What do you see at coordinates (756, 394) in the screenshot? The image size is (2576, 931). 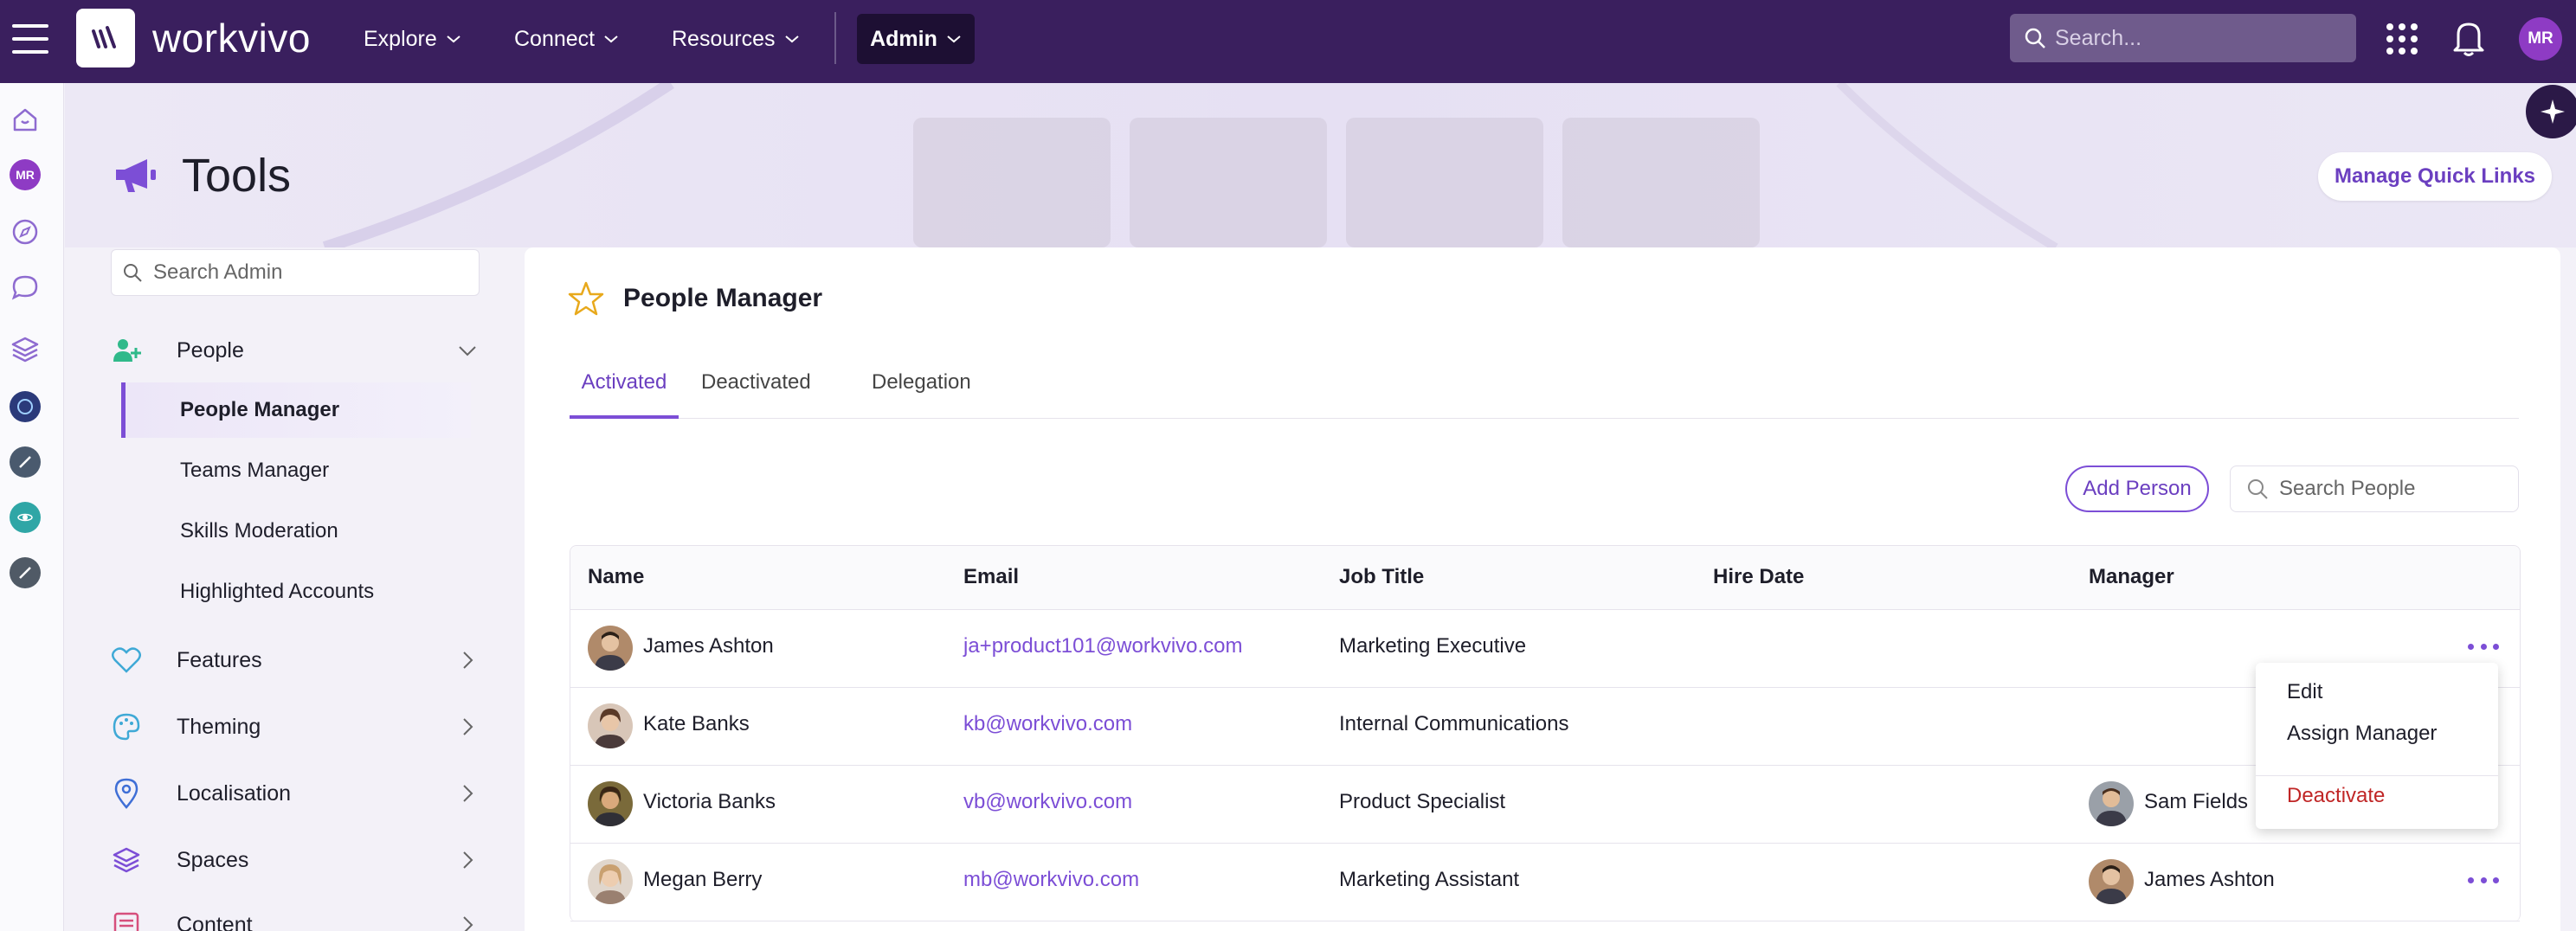 I see `tab-deactivated: Deactivated` at bounding box center [756, 394].